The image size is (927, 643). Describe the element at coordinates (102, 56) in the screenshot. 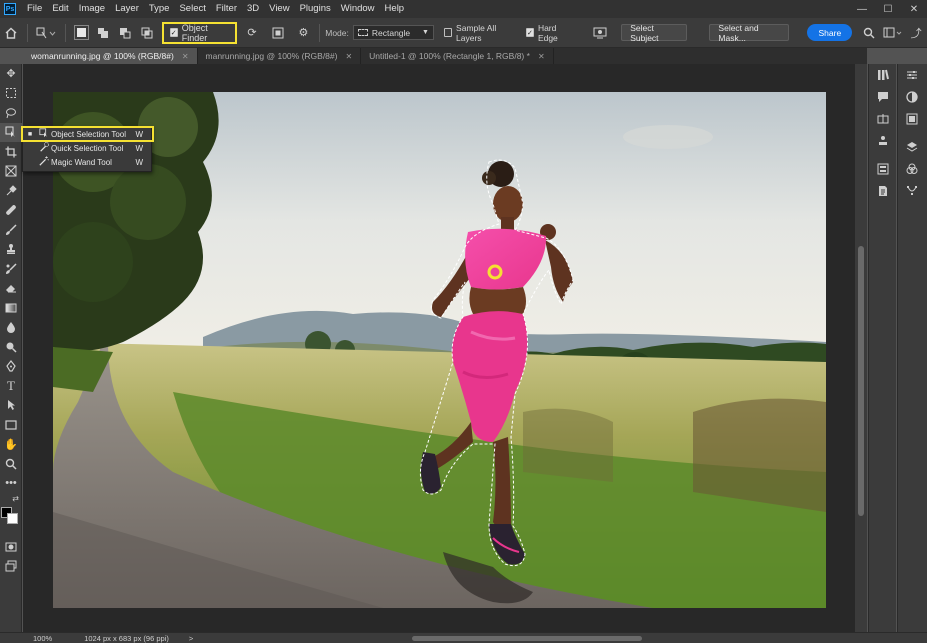

I see `tab-label: womanrunning.jpg @ 100% (RGB/8#)` at that location.